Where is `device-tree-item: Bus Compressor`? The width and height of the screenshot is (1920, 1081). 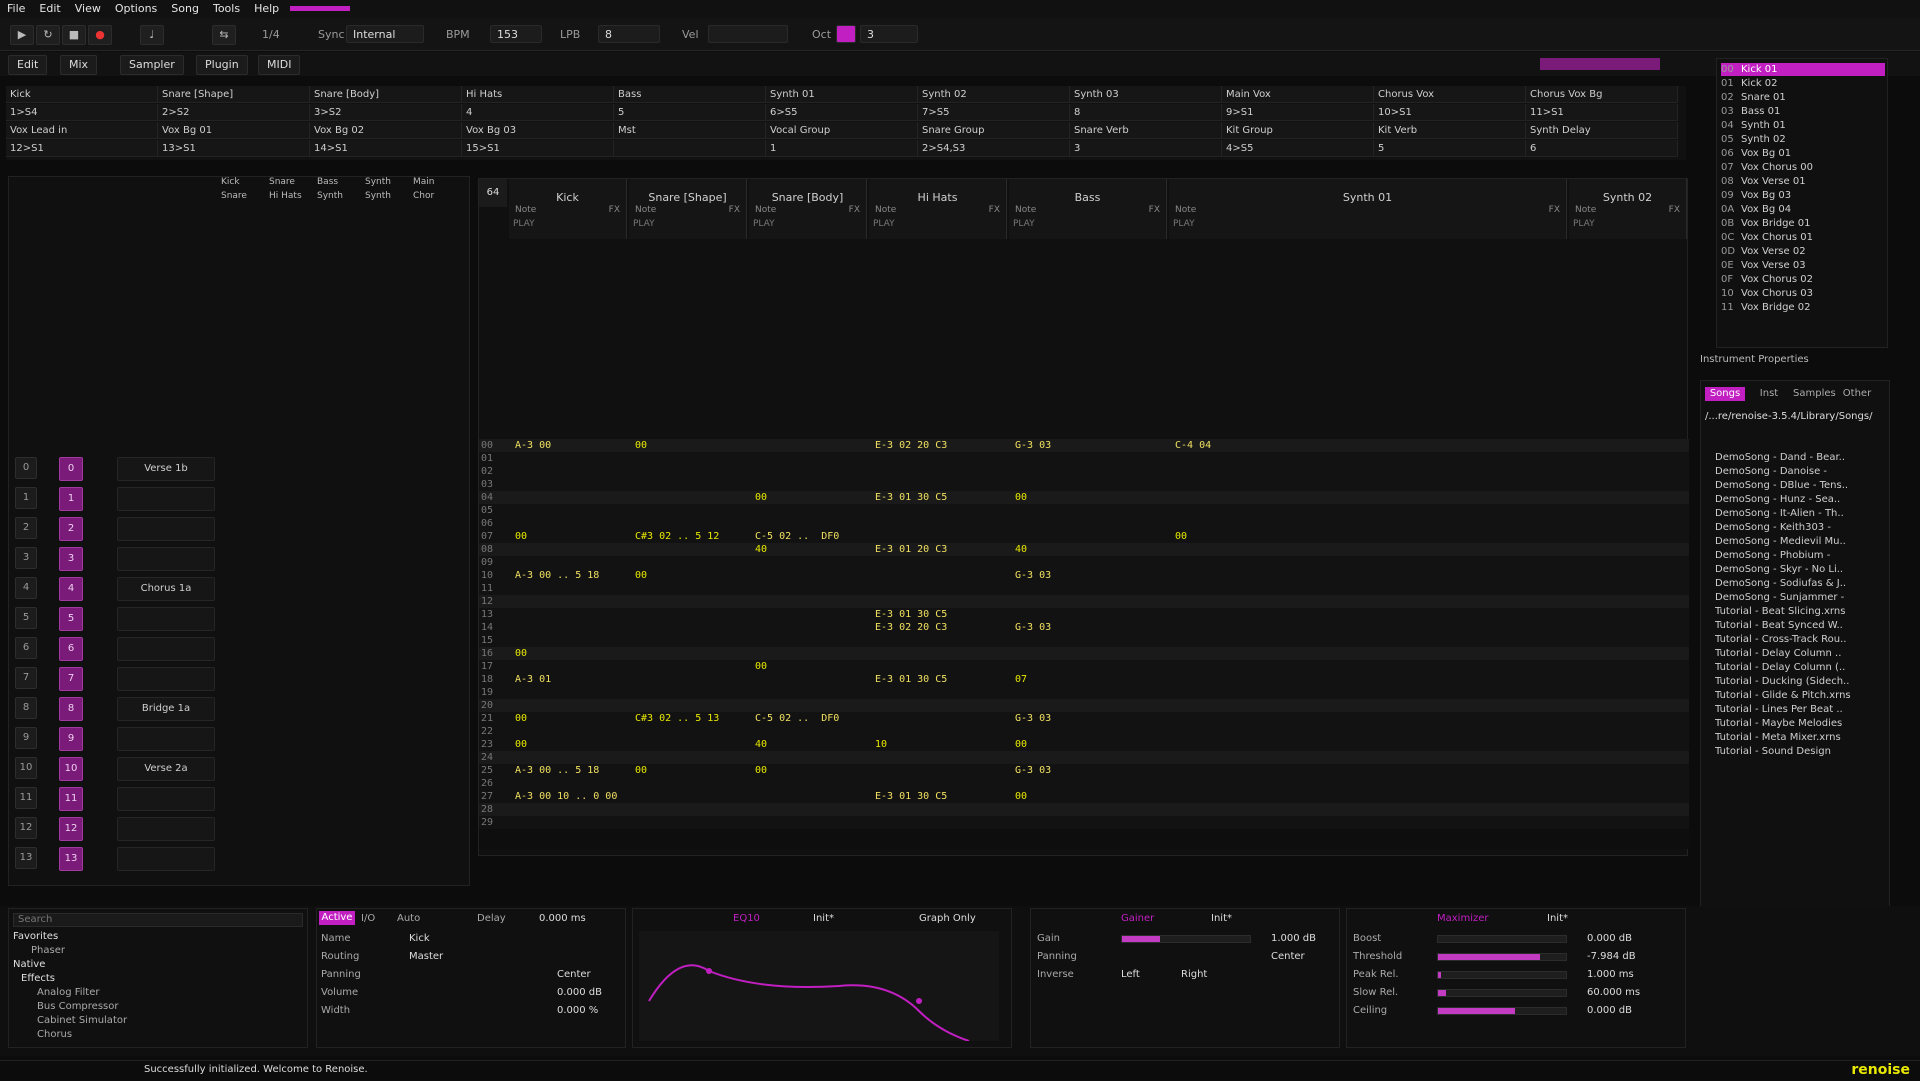
device-tree-item: Bus Compressor is located at coordinates (77, 1006).